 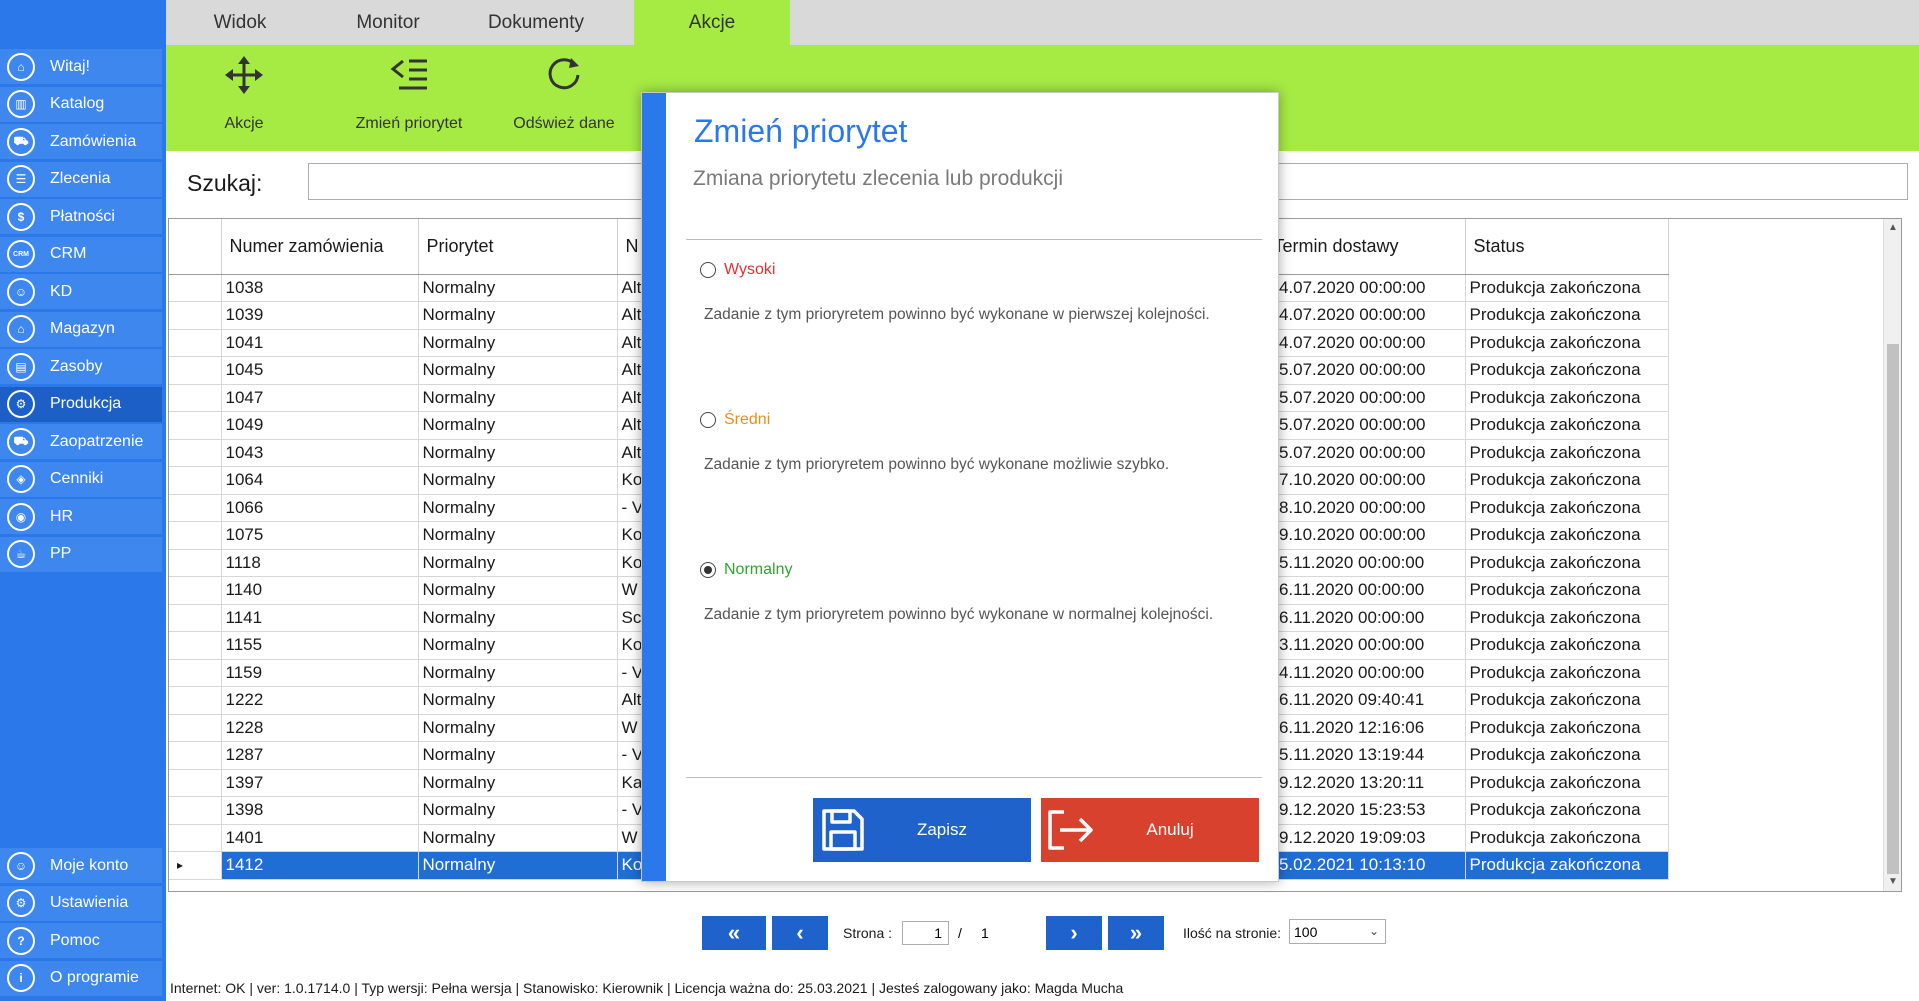 I want to click on sidebar-item-zlecenia: ☰ Zlecenia, so click(x=81, y=179).